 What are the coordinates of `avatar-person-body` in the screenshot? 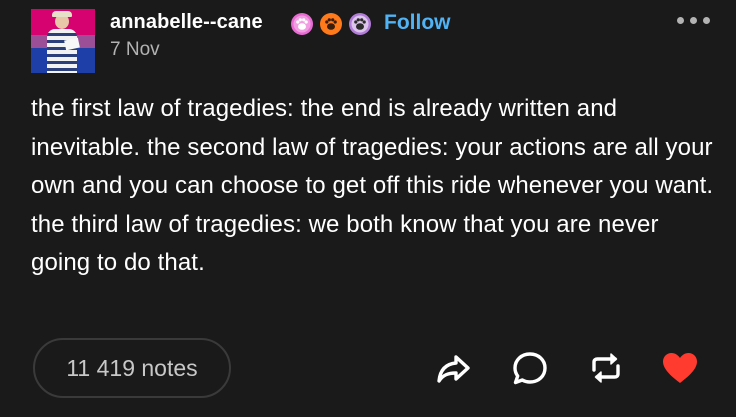 It's located at (62, 51).